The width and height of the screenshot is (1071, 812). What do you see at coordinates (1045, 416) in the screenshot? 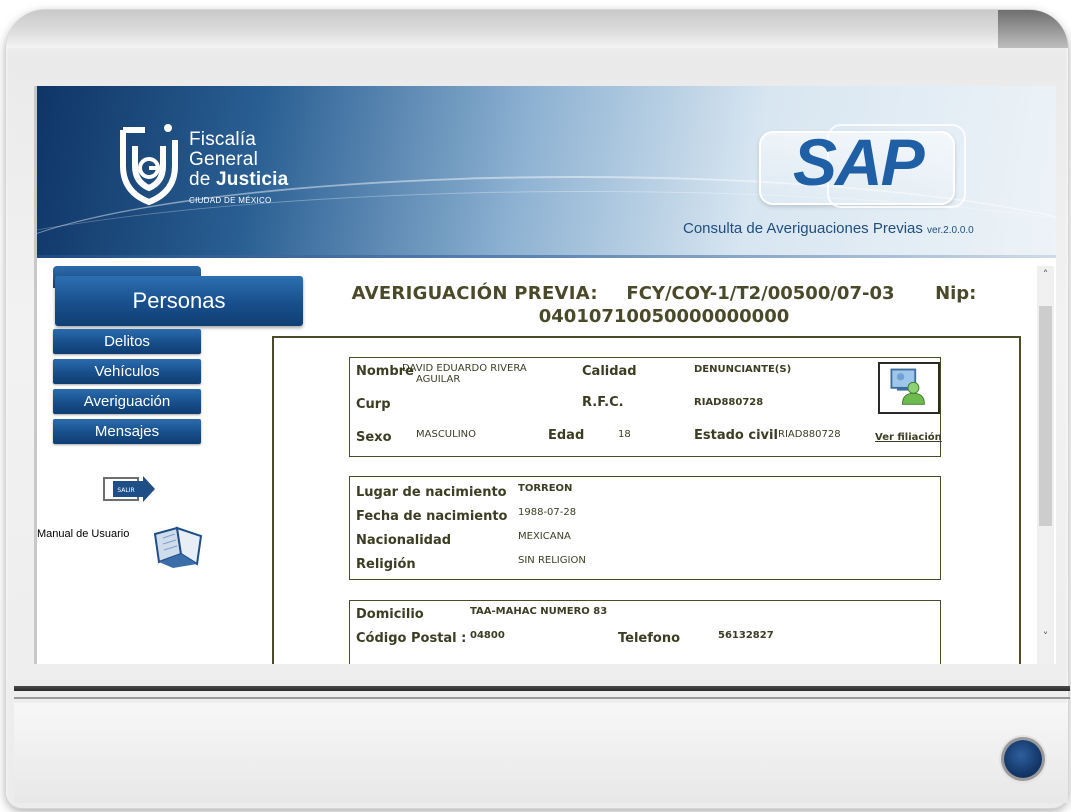
I see `scroll-thumb` at bounding box center [1045, 416].